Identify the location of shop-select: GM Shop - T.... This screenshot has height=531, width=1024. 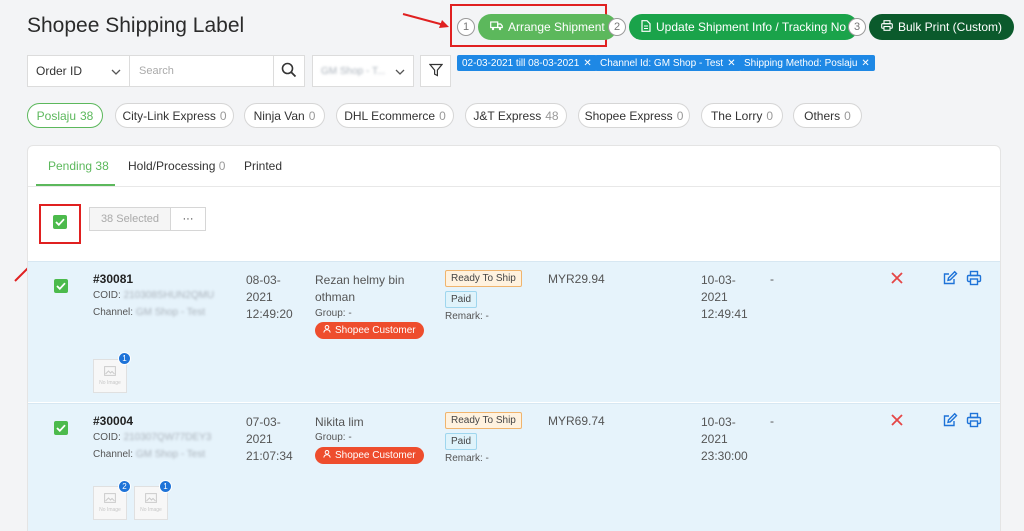
(363, 71).